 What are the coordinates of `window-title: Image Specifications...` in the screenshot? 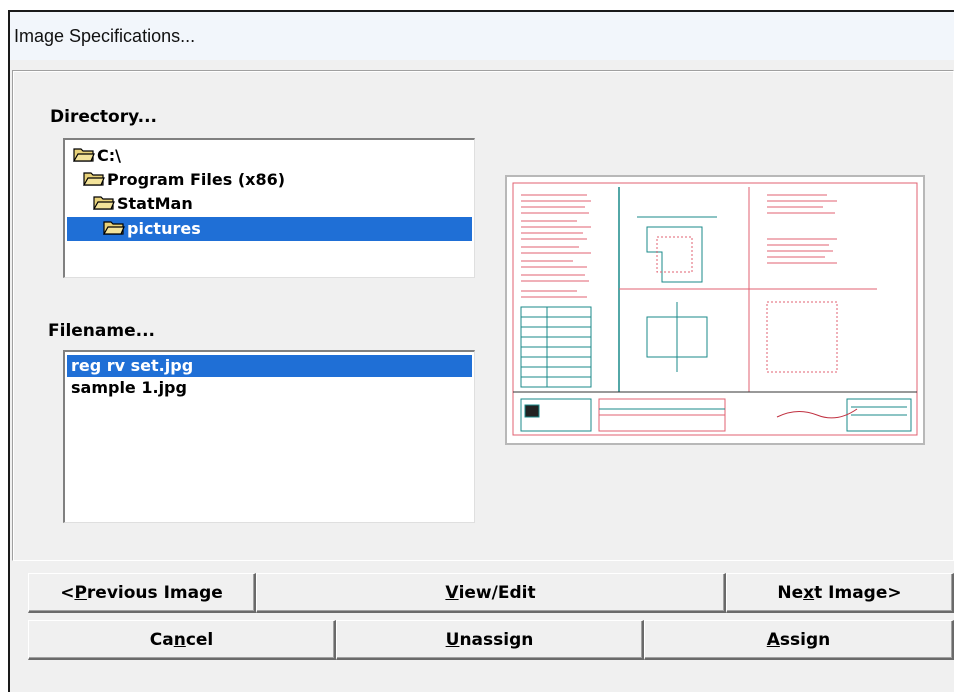 It's located at (105, 36).